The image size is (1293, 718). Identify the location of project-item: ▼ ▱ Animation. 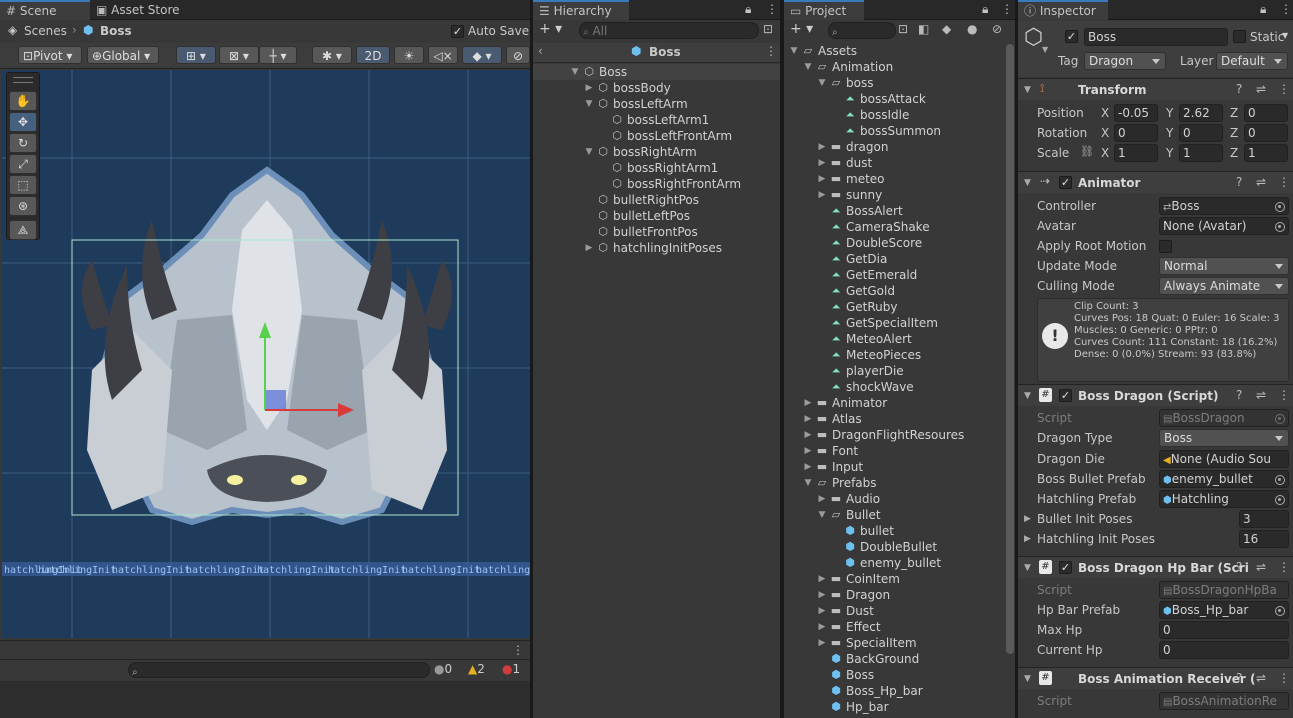
(895, 67).